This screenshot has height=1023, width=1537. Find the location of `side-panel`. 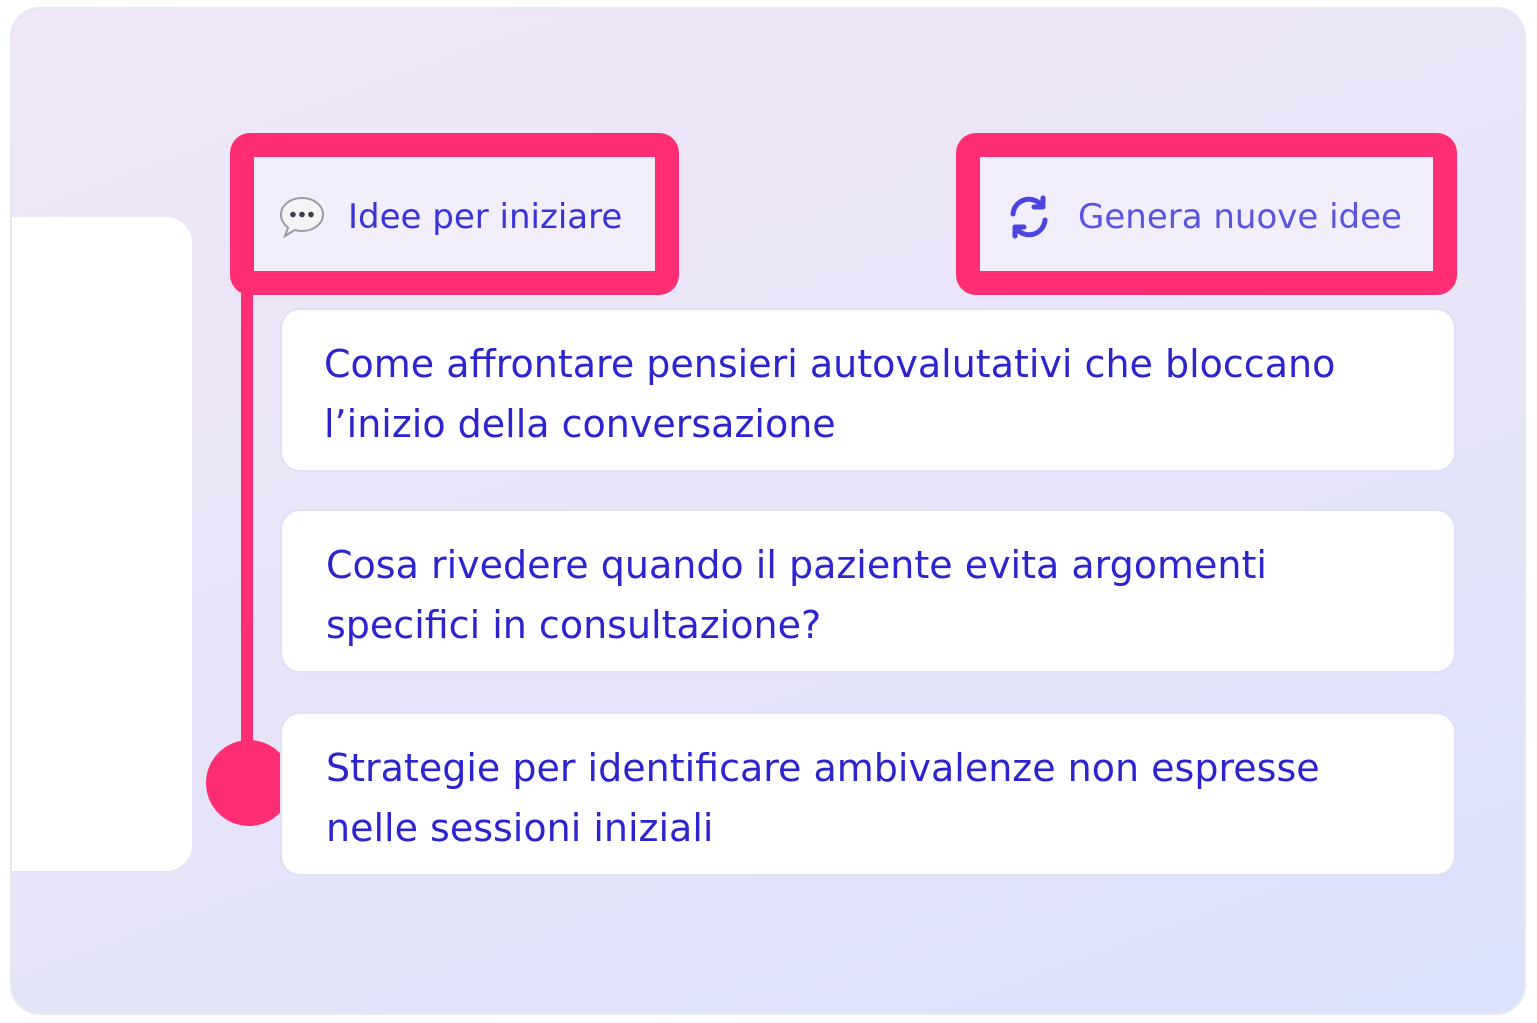

side-panel is located at coordinates (102, 544).